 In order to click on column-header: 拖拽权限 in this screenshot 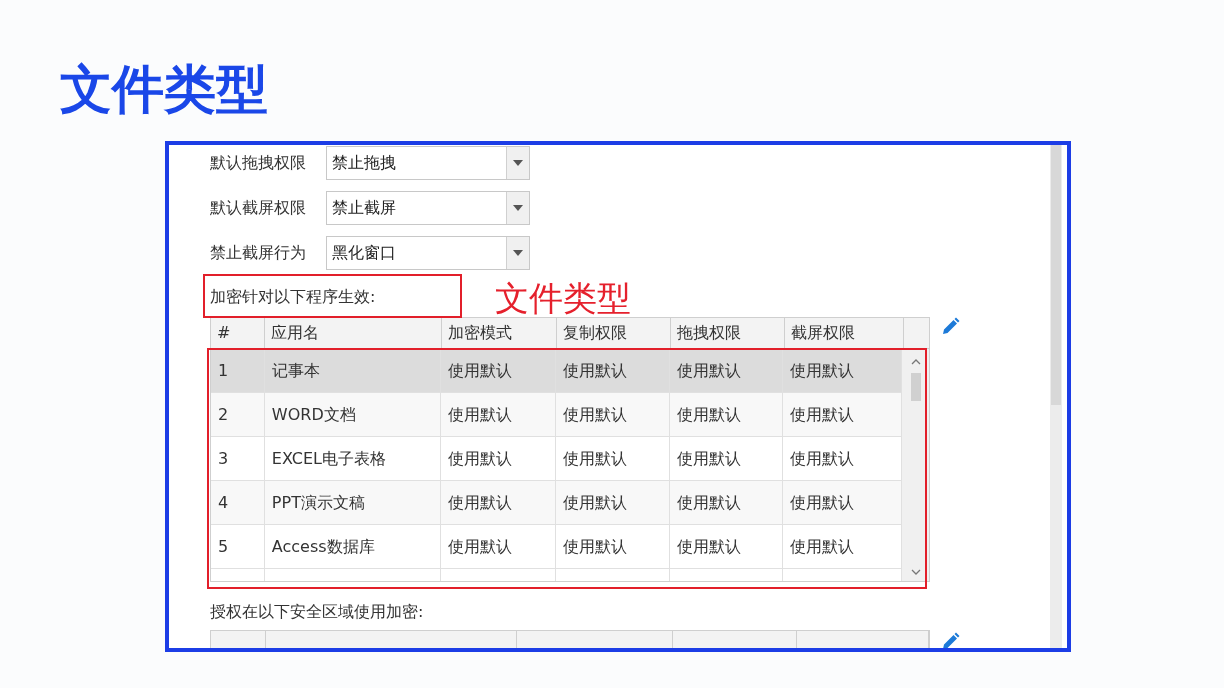, I will do `click(728, 333)`.